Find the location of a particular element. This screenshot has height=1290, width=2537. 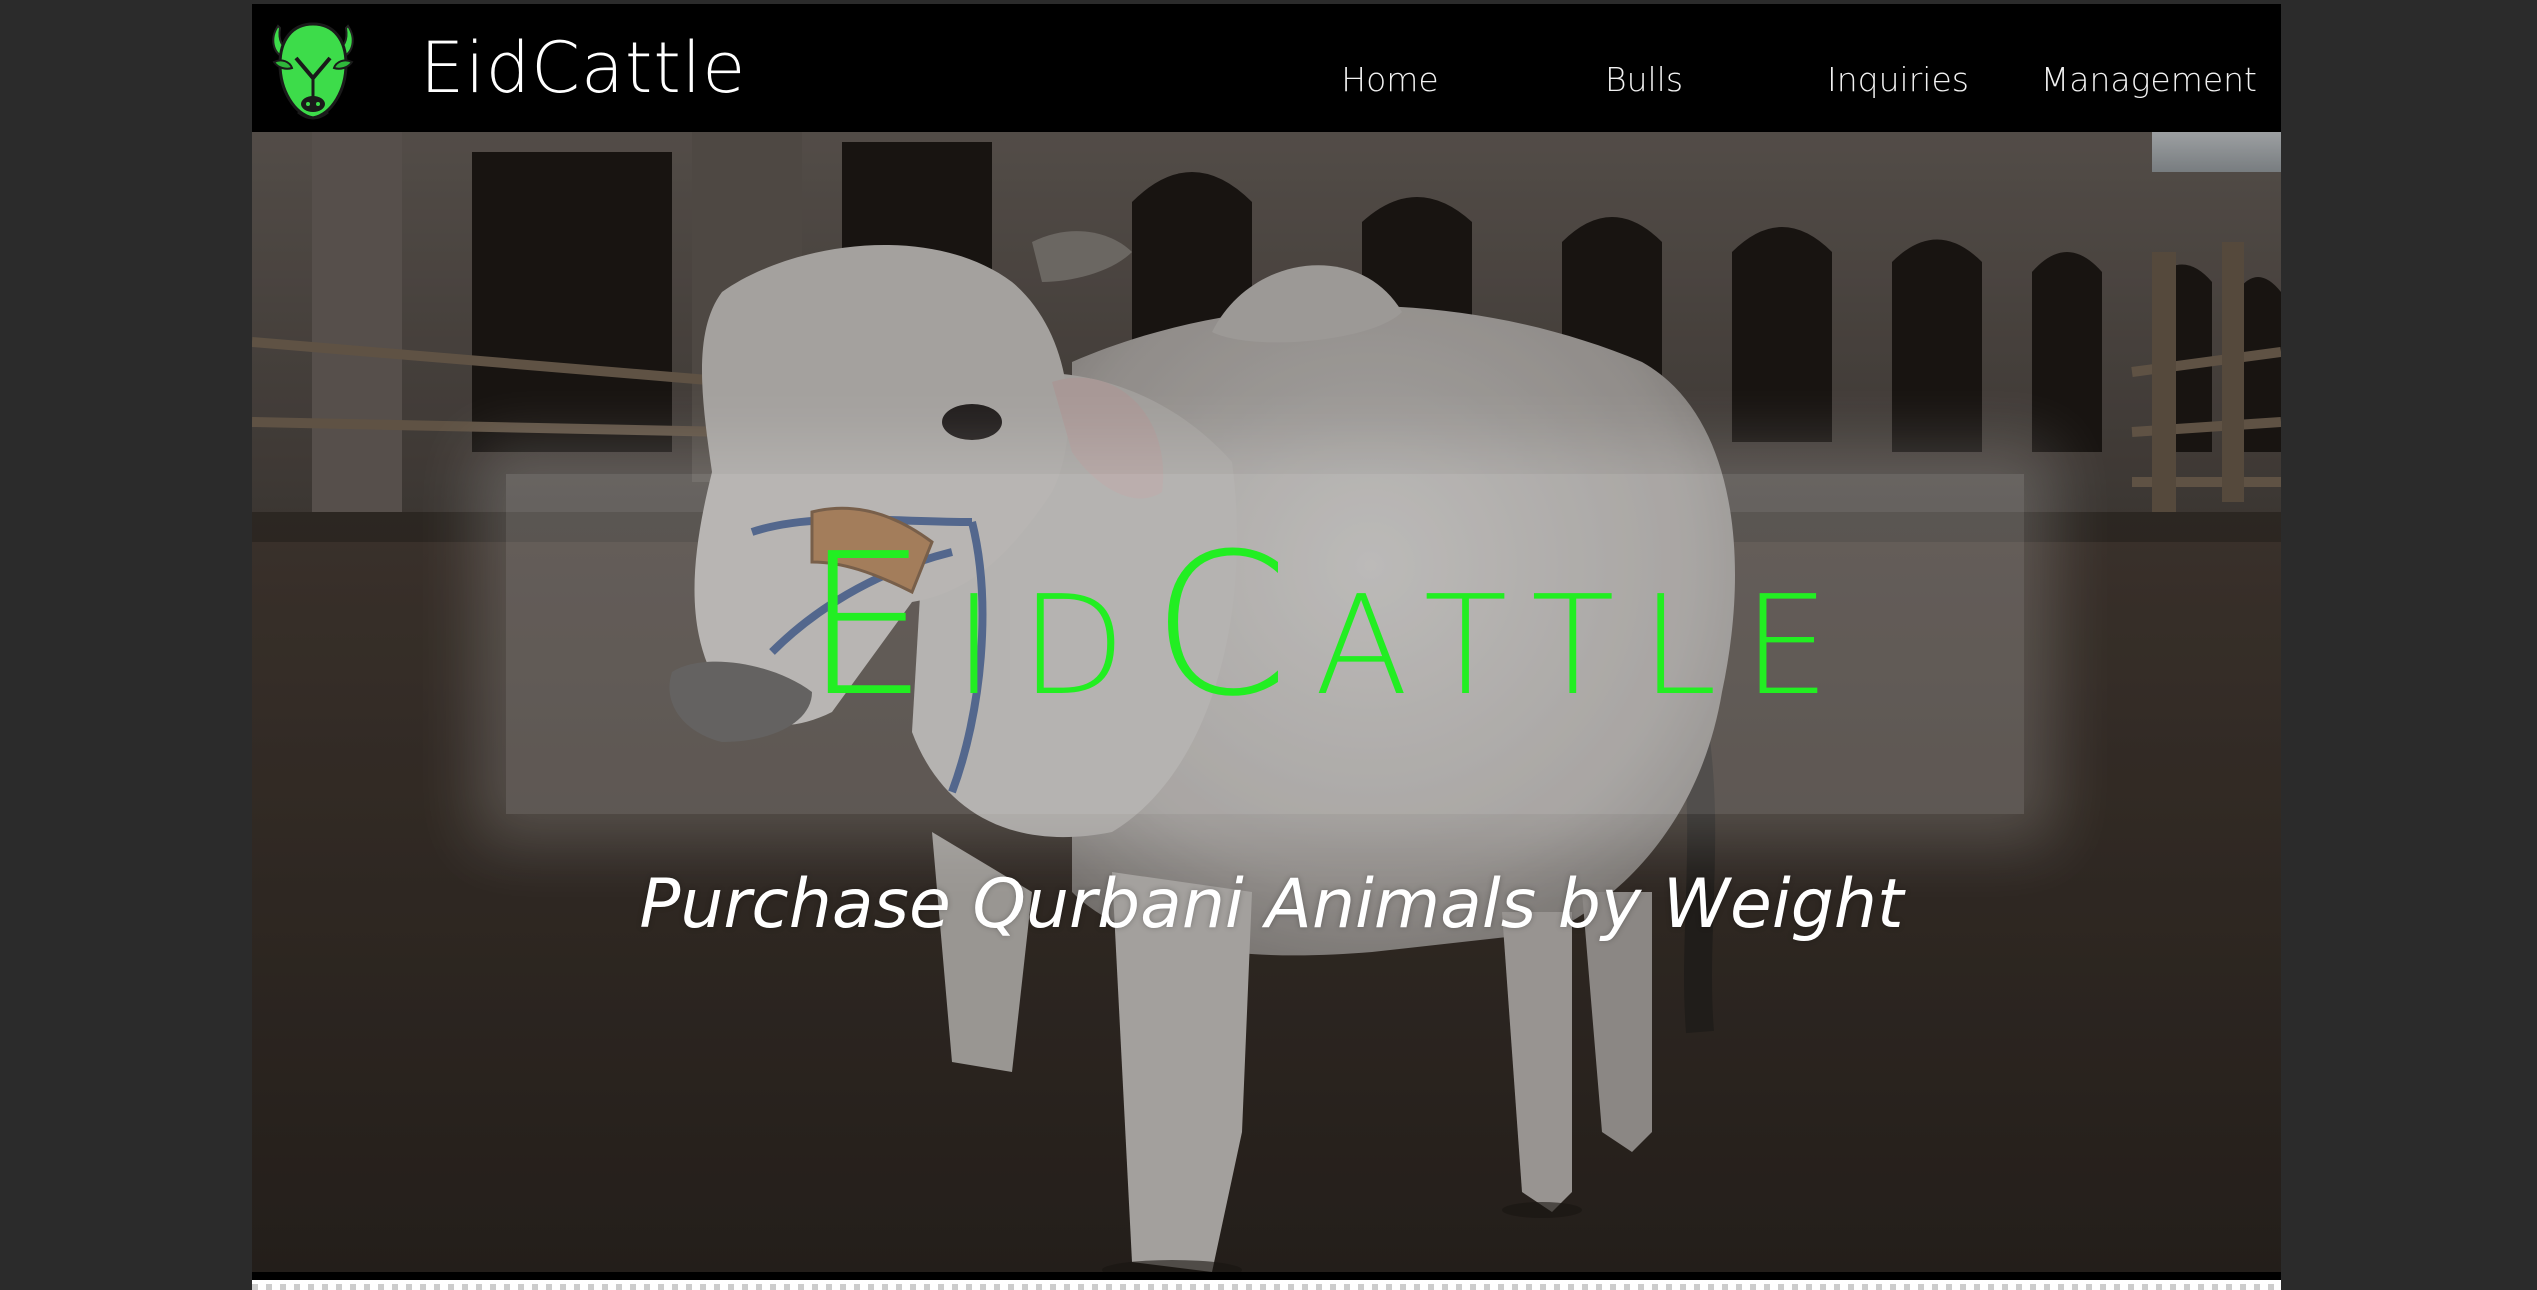

hero-subtitle: Purchase Qurbani Animals by Weight is located at coordinates (1271, 904).